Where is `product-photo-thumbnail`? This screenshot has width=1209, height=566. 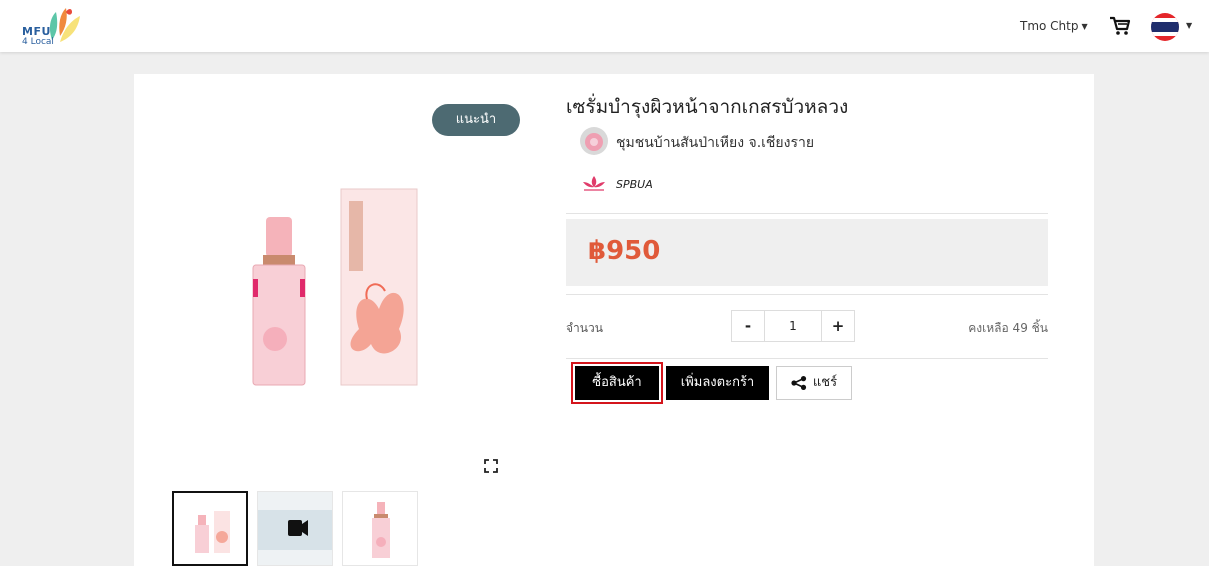 product-photo-thumbnail is located at coordinates (212, 532).